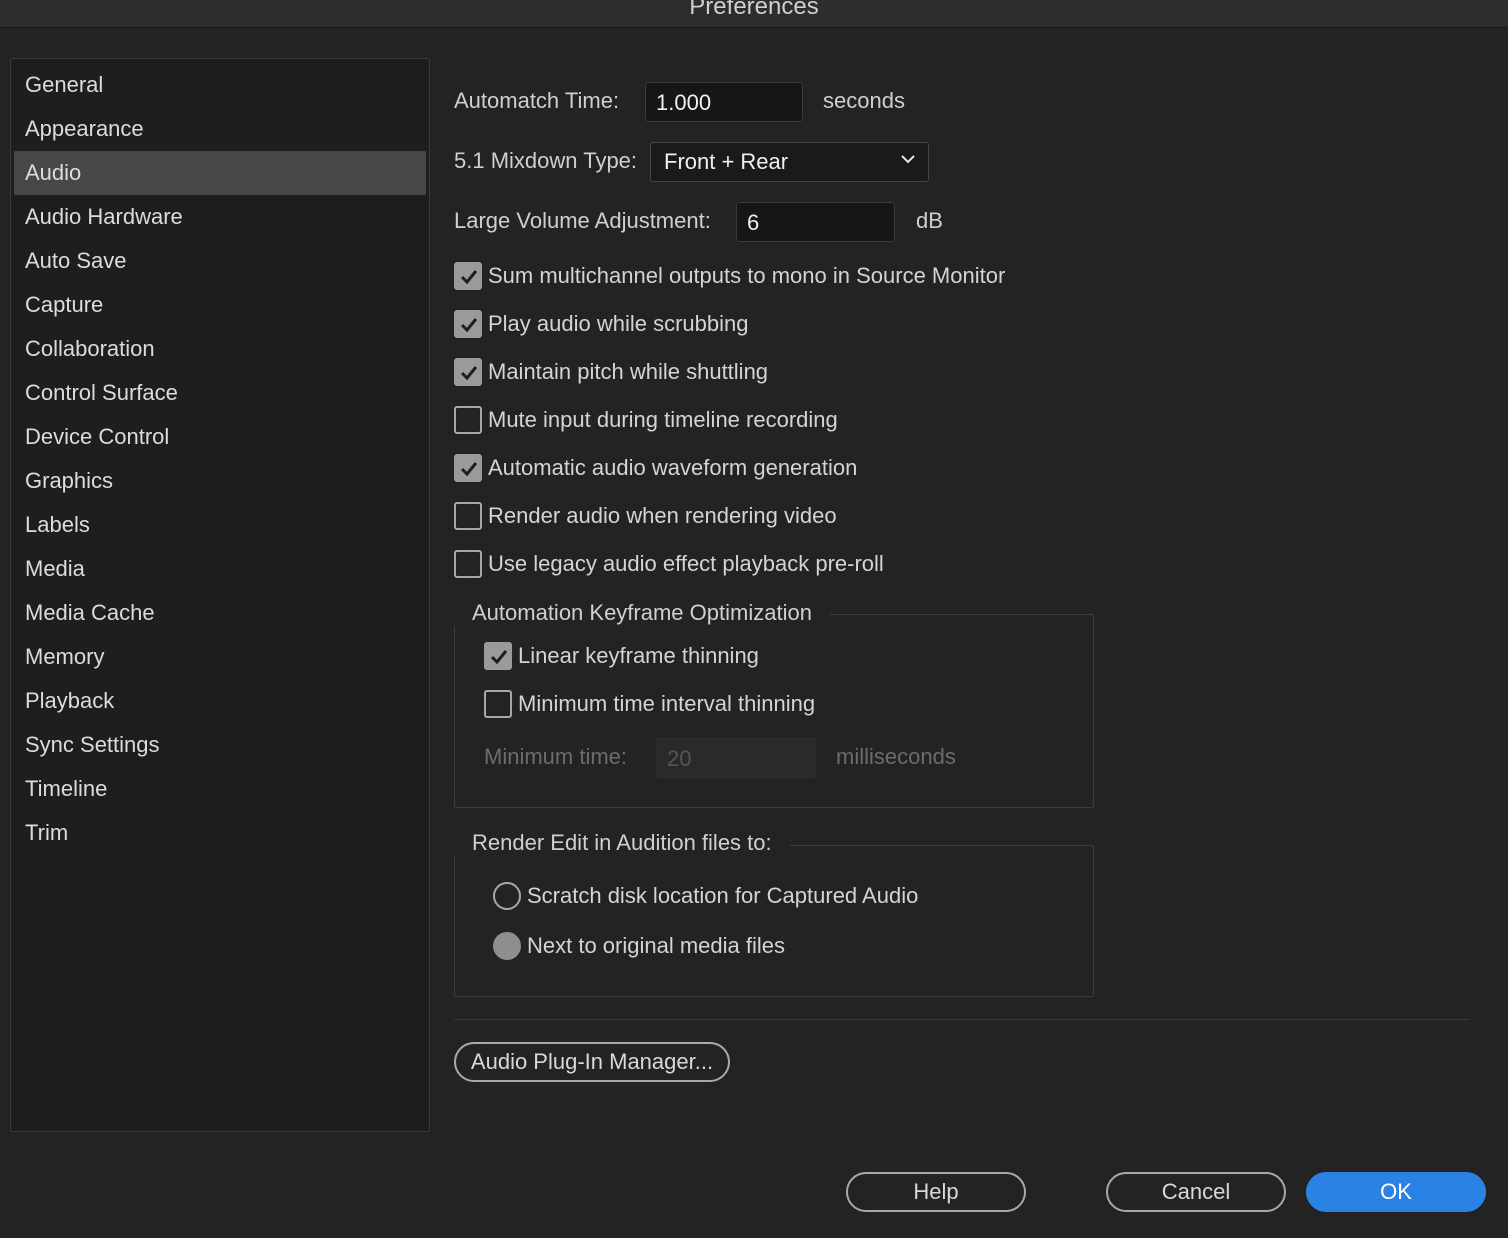 Image resolution: width=1508 pixels, height=1238 pixels. What do you see at coordinates (220, 525) in the screenshot?
I see `sidebar-item-labels: Labels` at bounding box center [220, 525].